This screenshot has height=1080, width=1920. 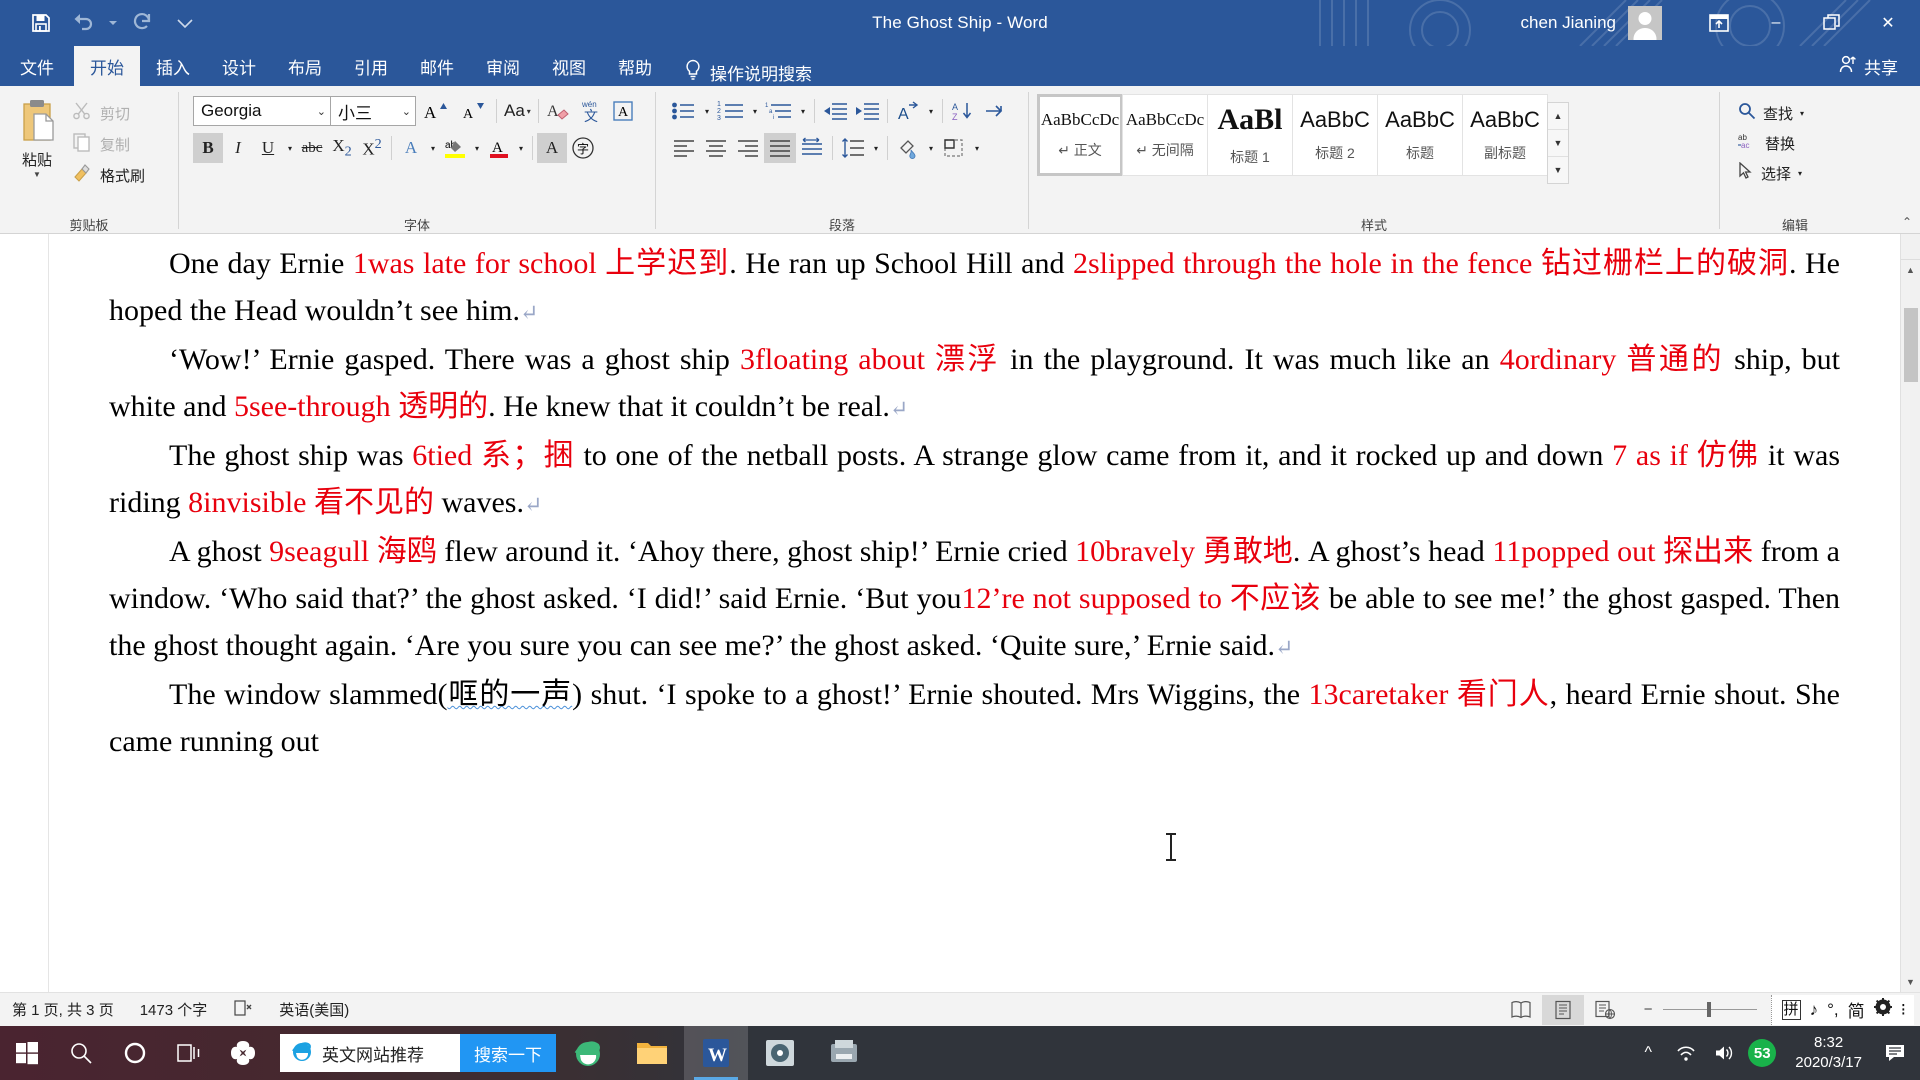 I want to click on text-highlight-color-button: ab, so click(x=455, y=148).